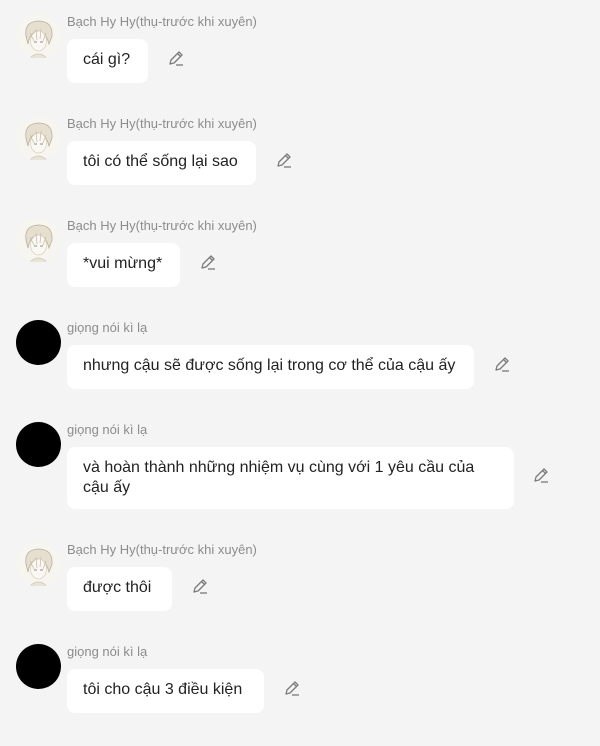  What do you see at coordinates (123, 265) in the screenshot?
I see `message-bubble: *vui mừng*` at bounding box center [123, 265].